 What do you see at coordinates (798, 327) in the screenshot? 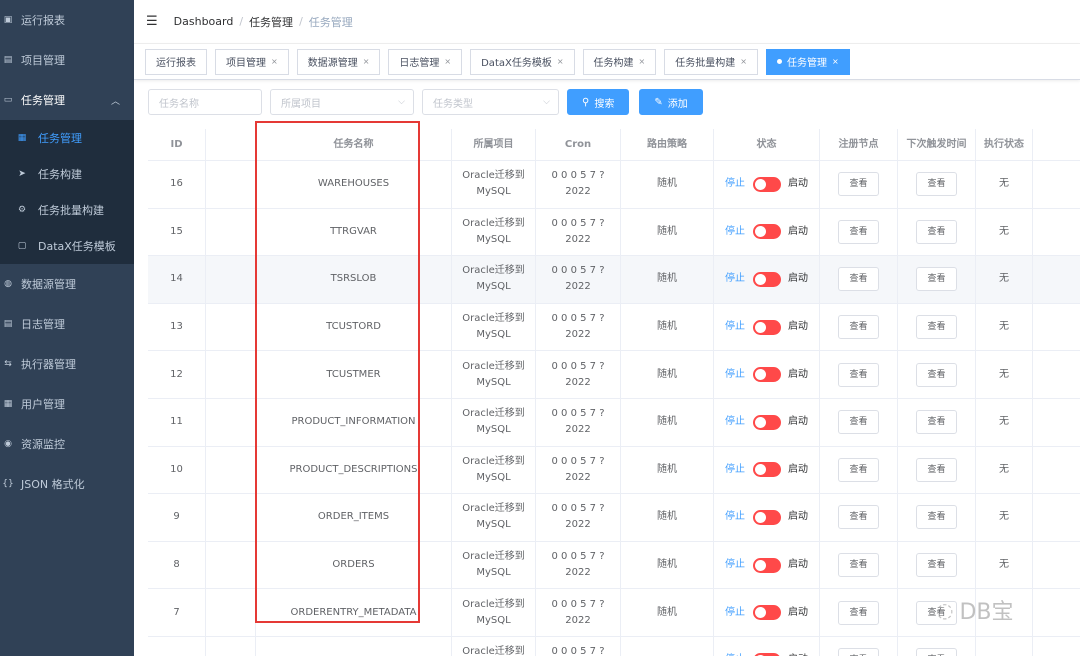
I see `start-label: 启动` at bounding box center [798, 327].